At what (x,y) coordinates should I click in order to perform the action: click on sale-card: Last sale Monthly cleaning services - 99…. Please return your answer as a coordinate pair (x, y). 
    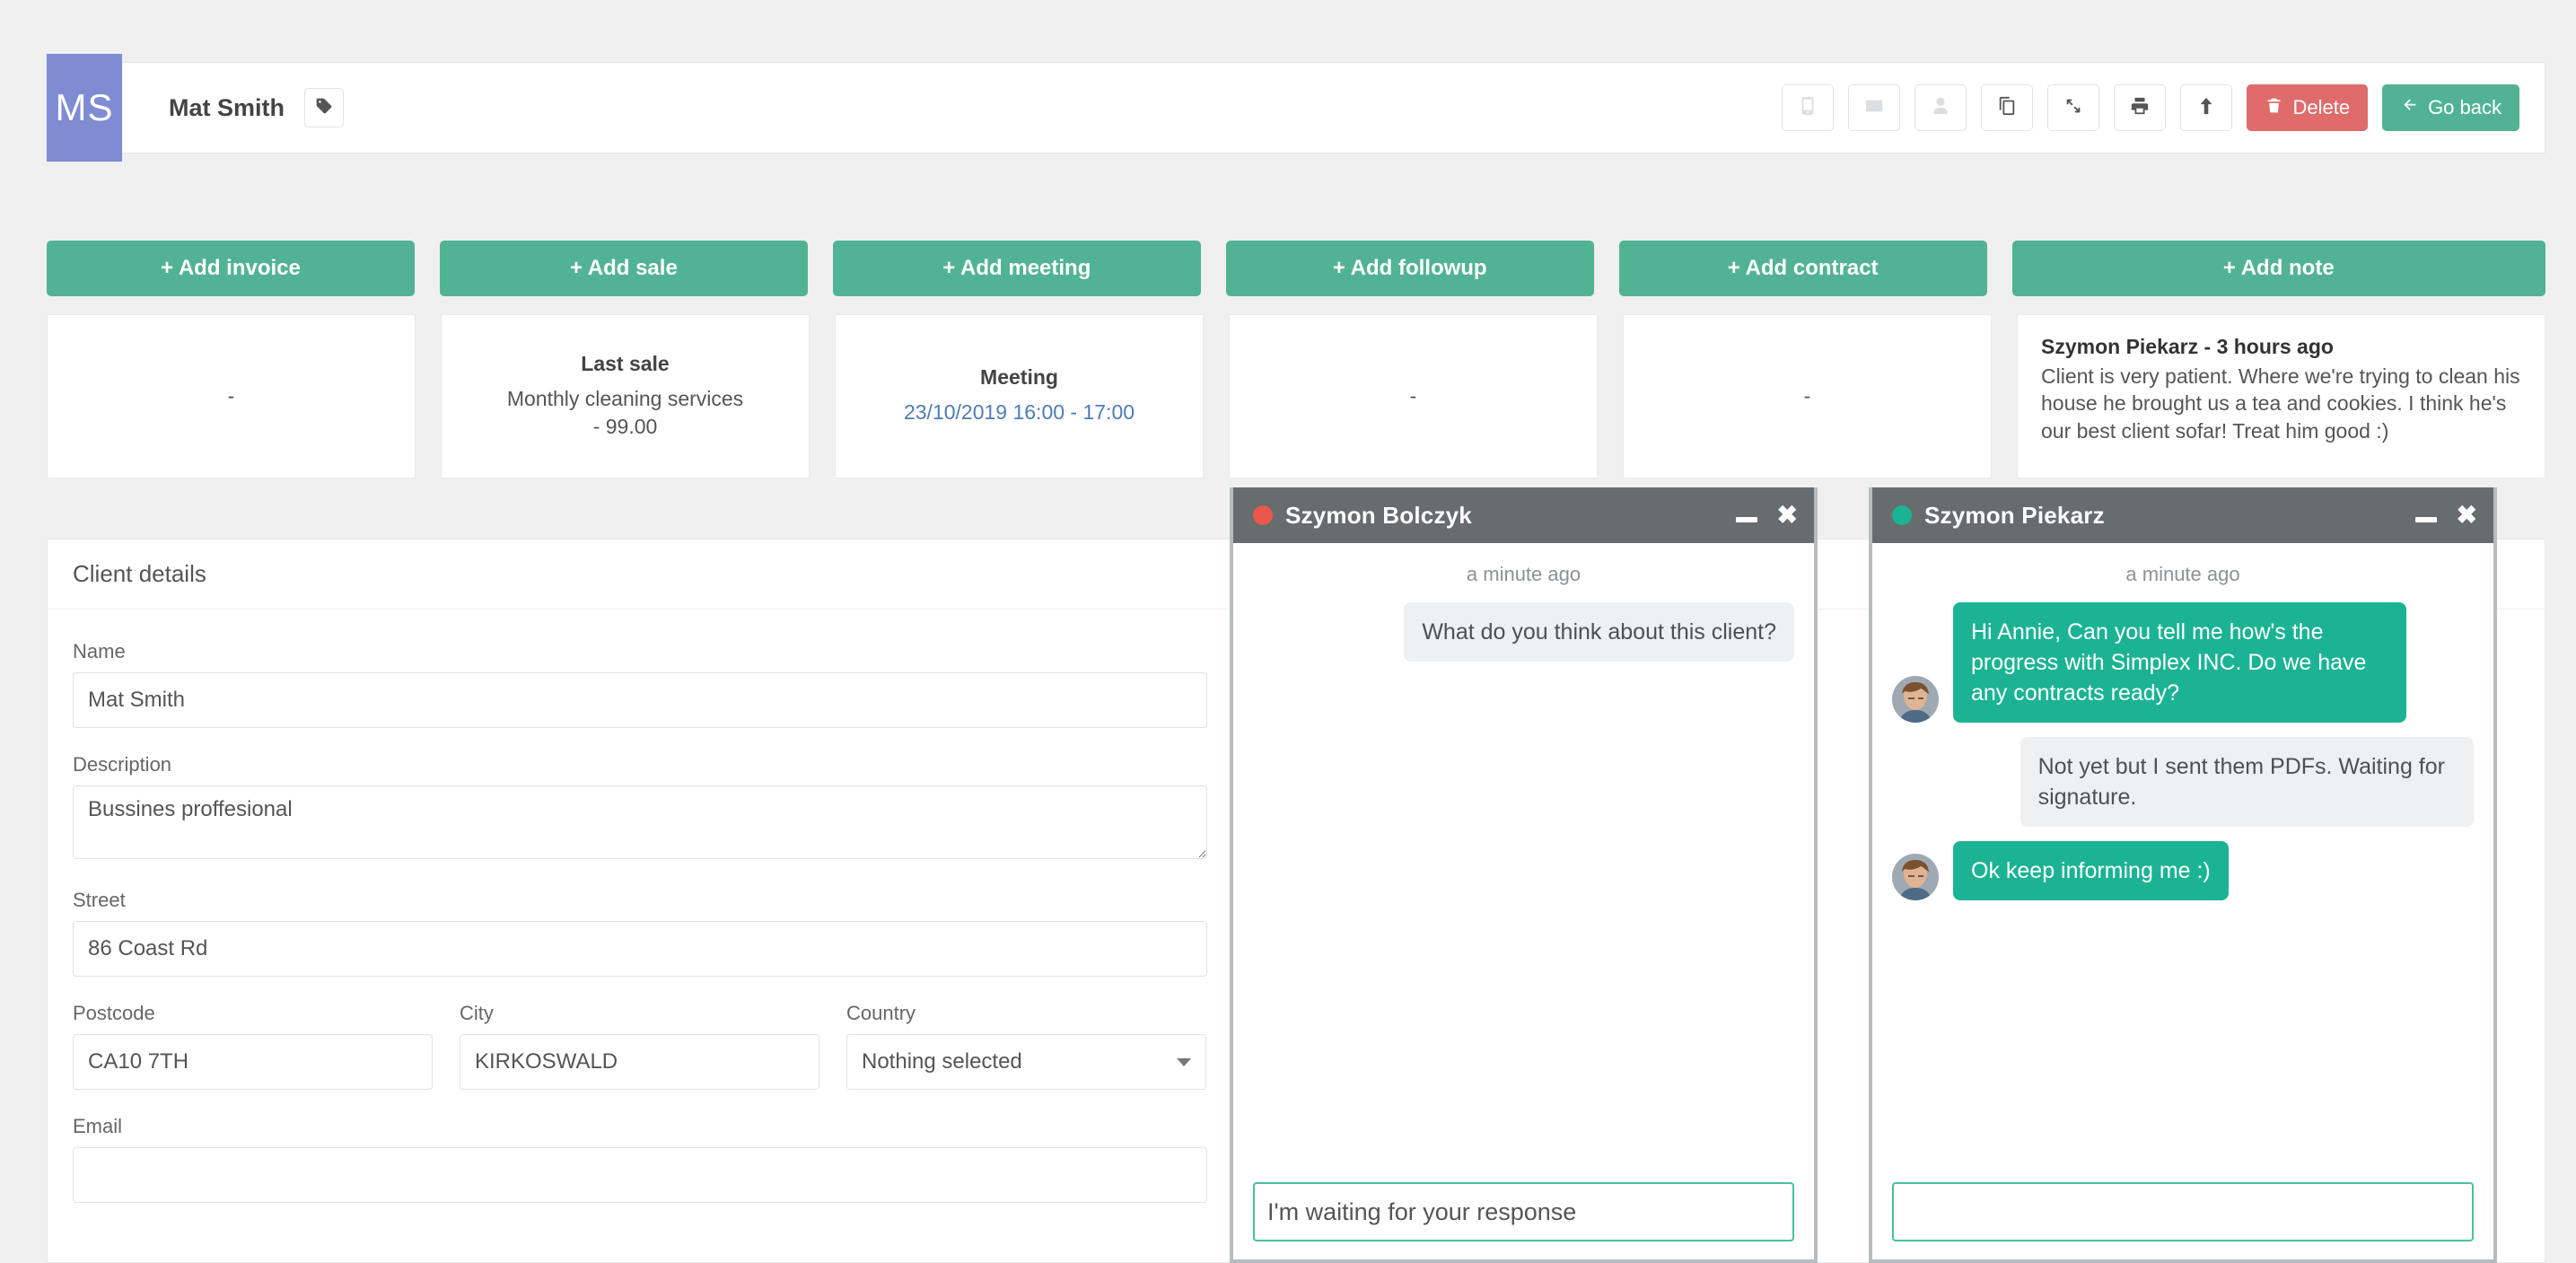
    Looking at the image, I should click on (625, 396).